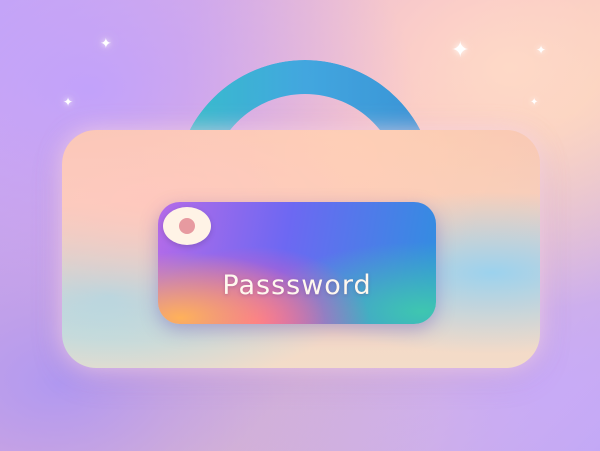 This screenshot has width=600, height=451. What do you see at coordinates (297, 285) in the screenshot?
I see `password-label: Passsword` at bounding box center [297, 285].